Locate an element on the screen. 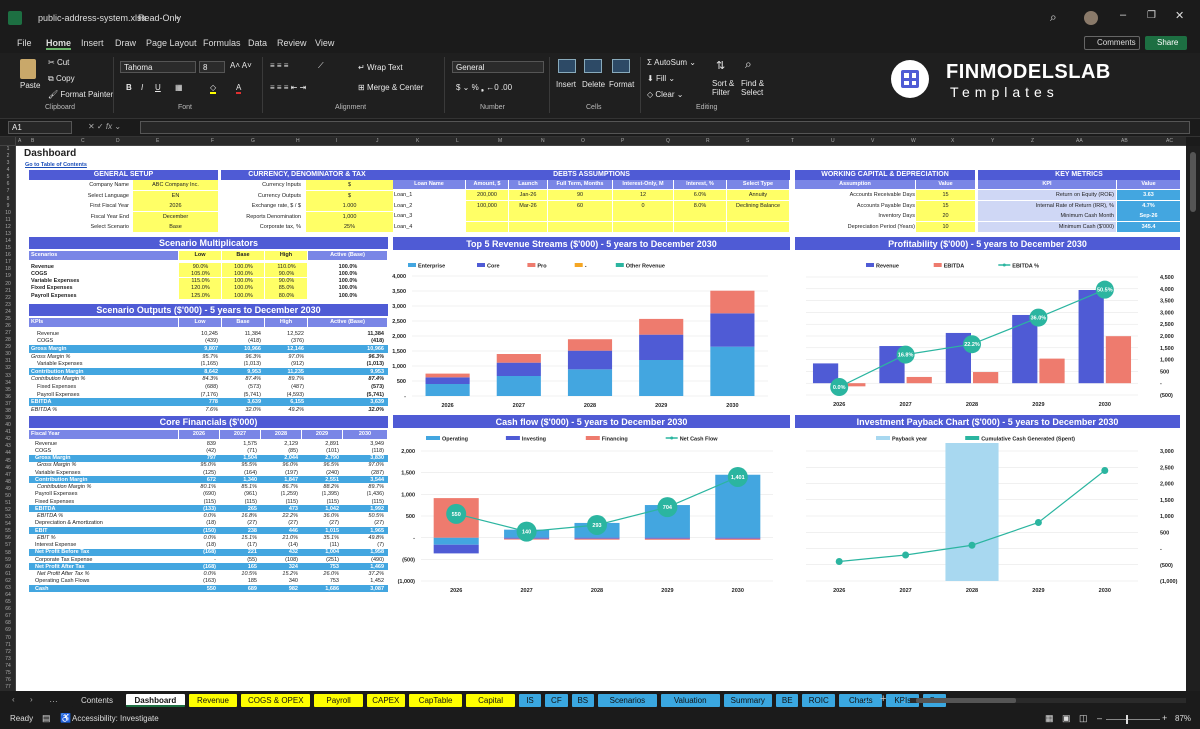  row-header: 58 is located at coordinates (7, 553).